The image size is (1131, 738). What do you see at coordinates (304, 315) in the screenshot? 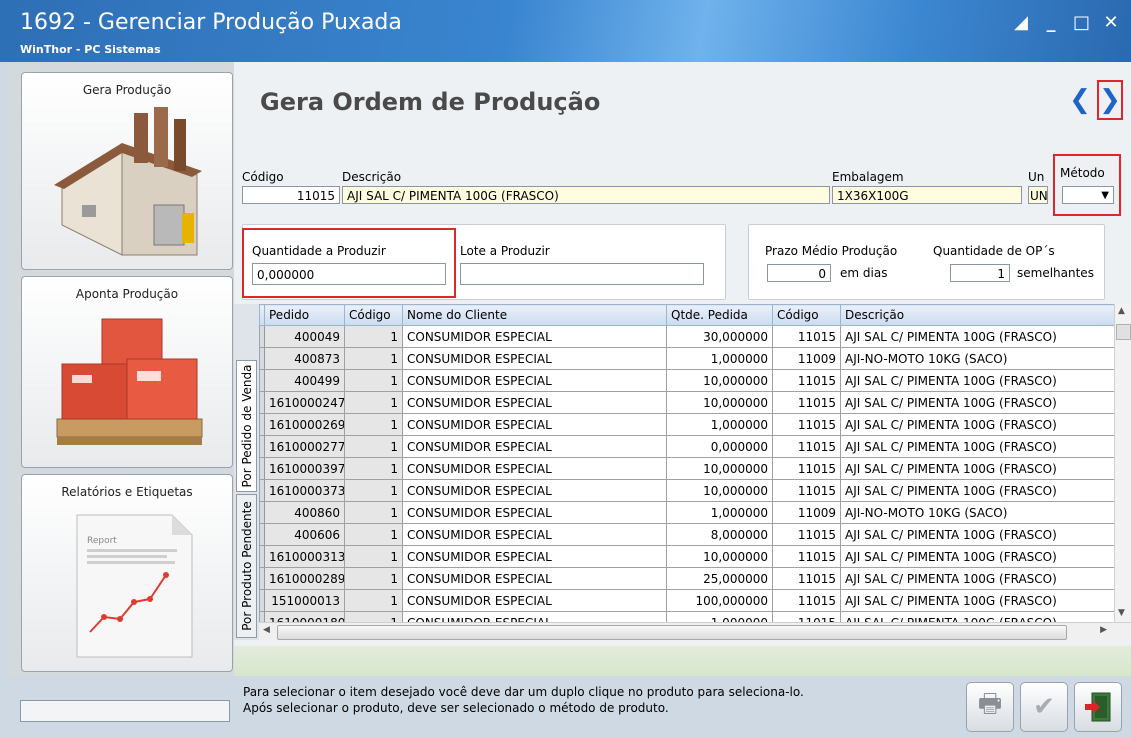
I see `header-pedido: Pedido` at bounding box center [304, 315].